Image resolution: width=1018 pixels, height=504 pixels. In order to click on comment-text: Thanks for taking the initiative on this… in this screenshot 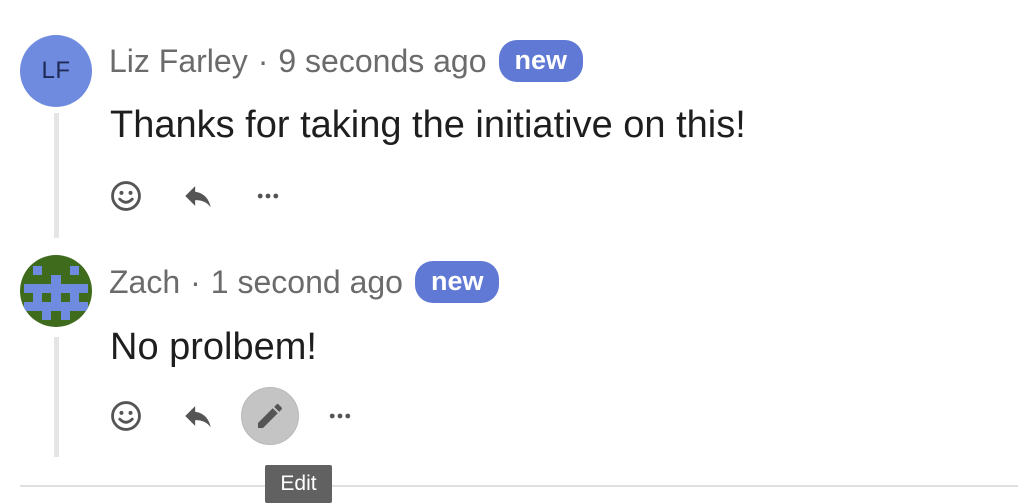, I will do `click(428, 125)`.